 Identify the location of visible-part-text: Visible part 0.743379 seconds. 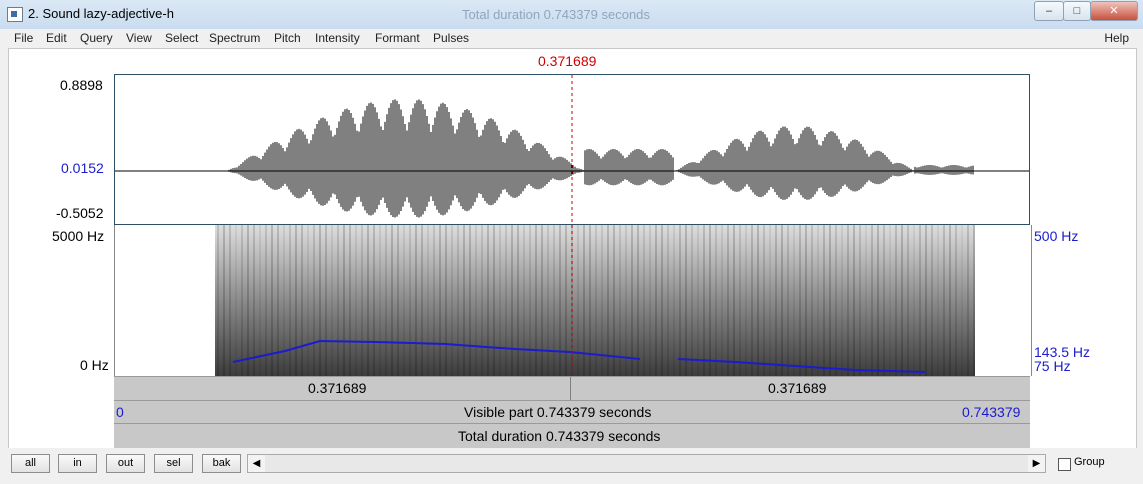
(558, 412).